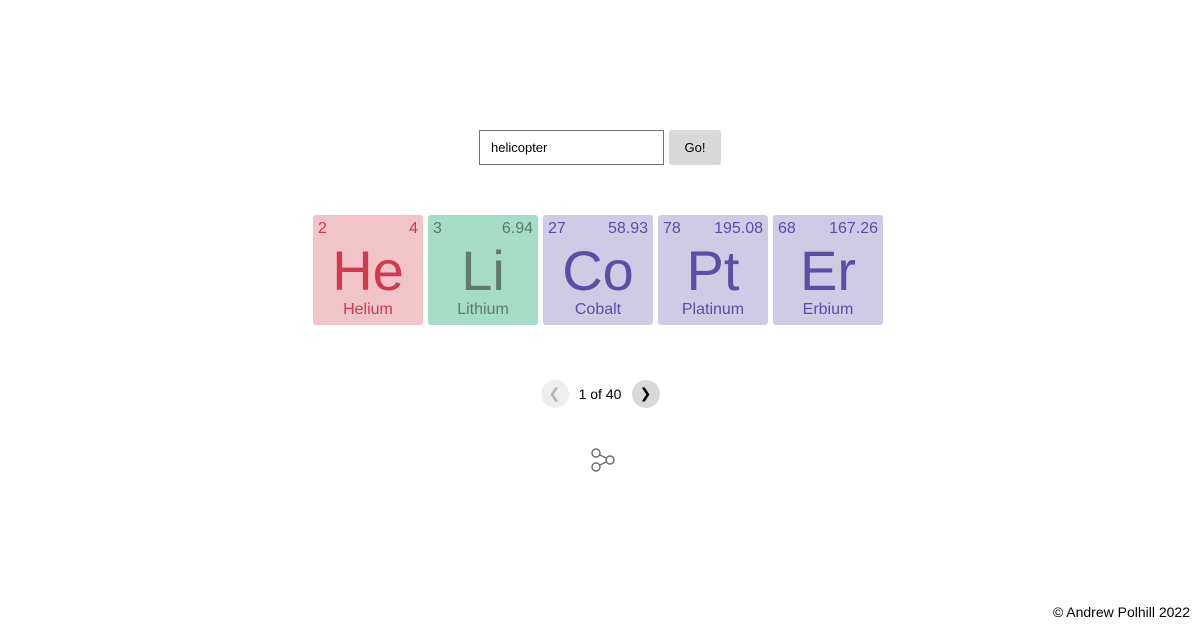 The image size is (1200, 630). I want to click on atomic-number: 68, so click(787, 228).